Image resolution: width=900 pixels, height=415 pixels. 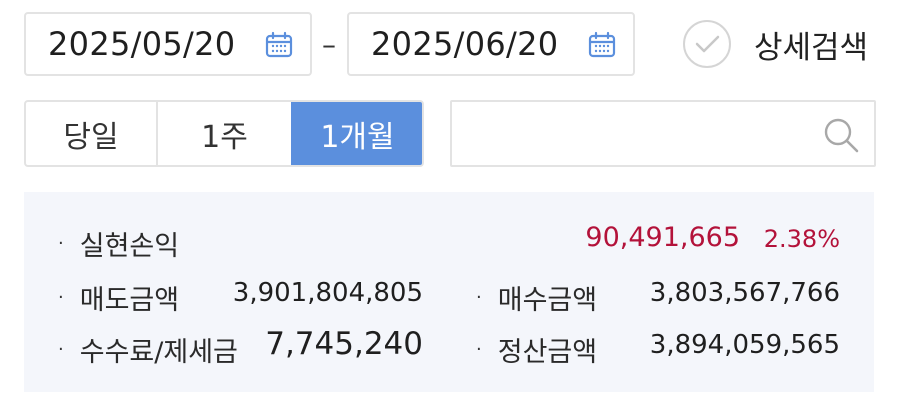 What do you see at coordinates (744, 293) in the screenshot?
I see `buy-amount-value: 3,803,567,766` at bounding box center [744, 293].